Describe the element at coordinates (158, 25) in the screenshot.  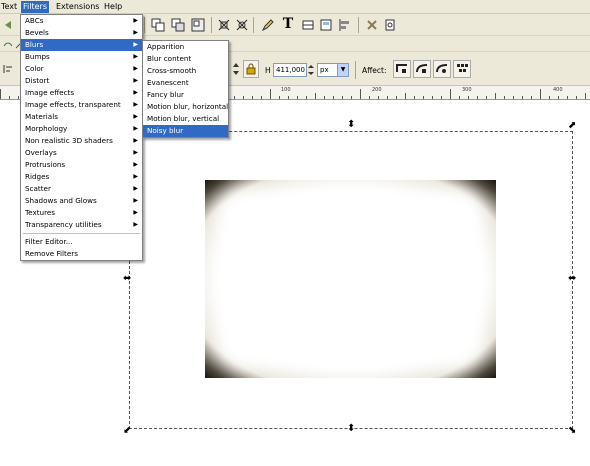
I see `duplicate-icon` at that location.